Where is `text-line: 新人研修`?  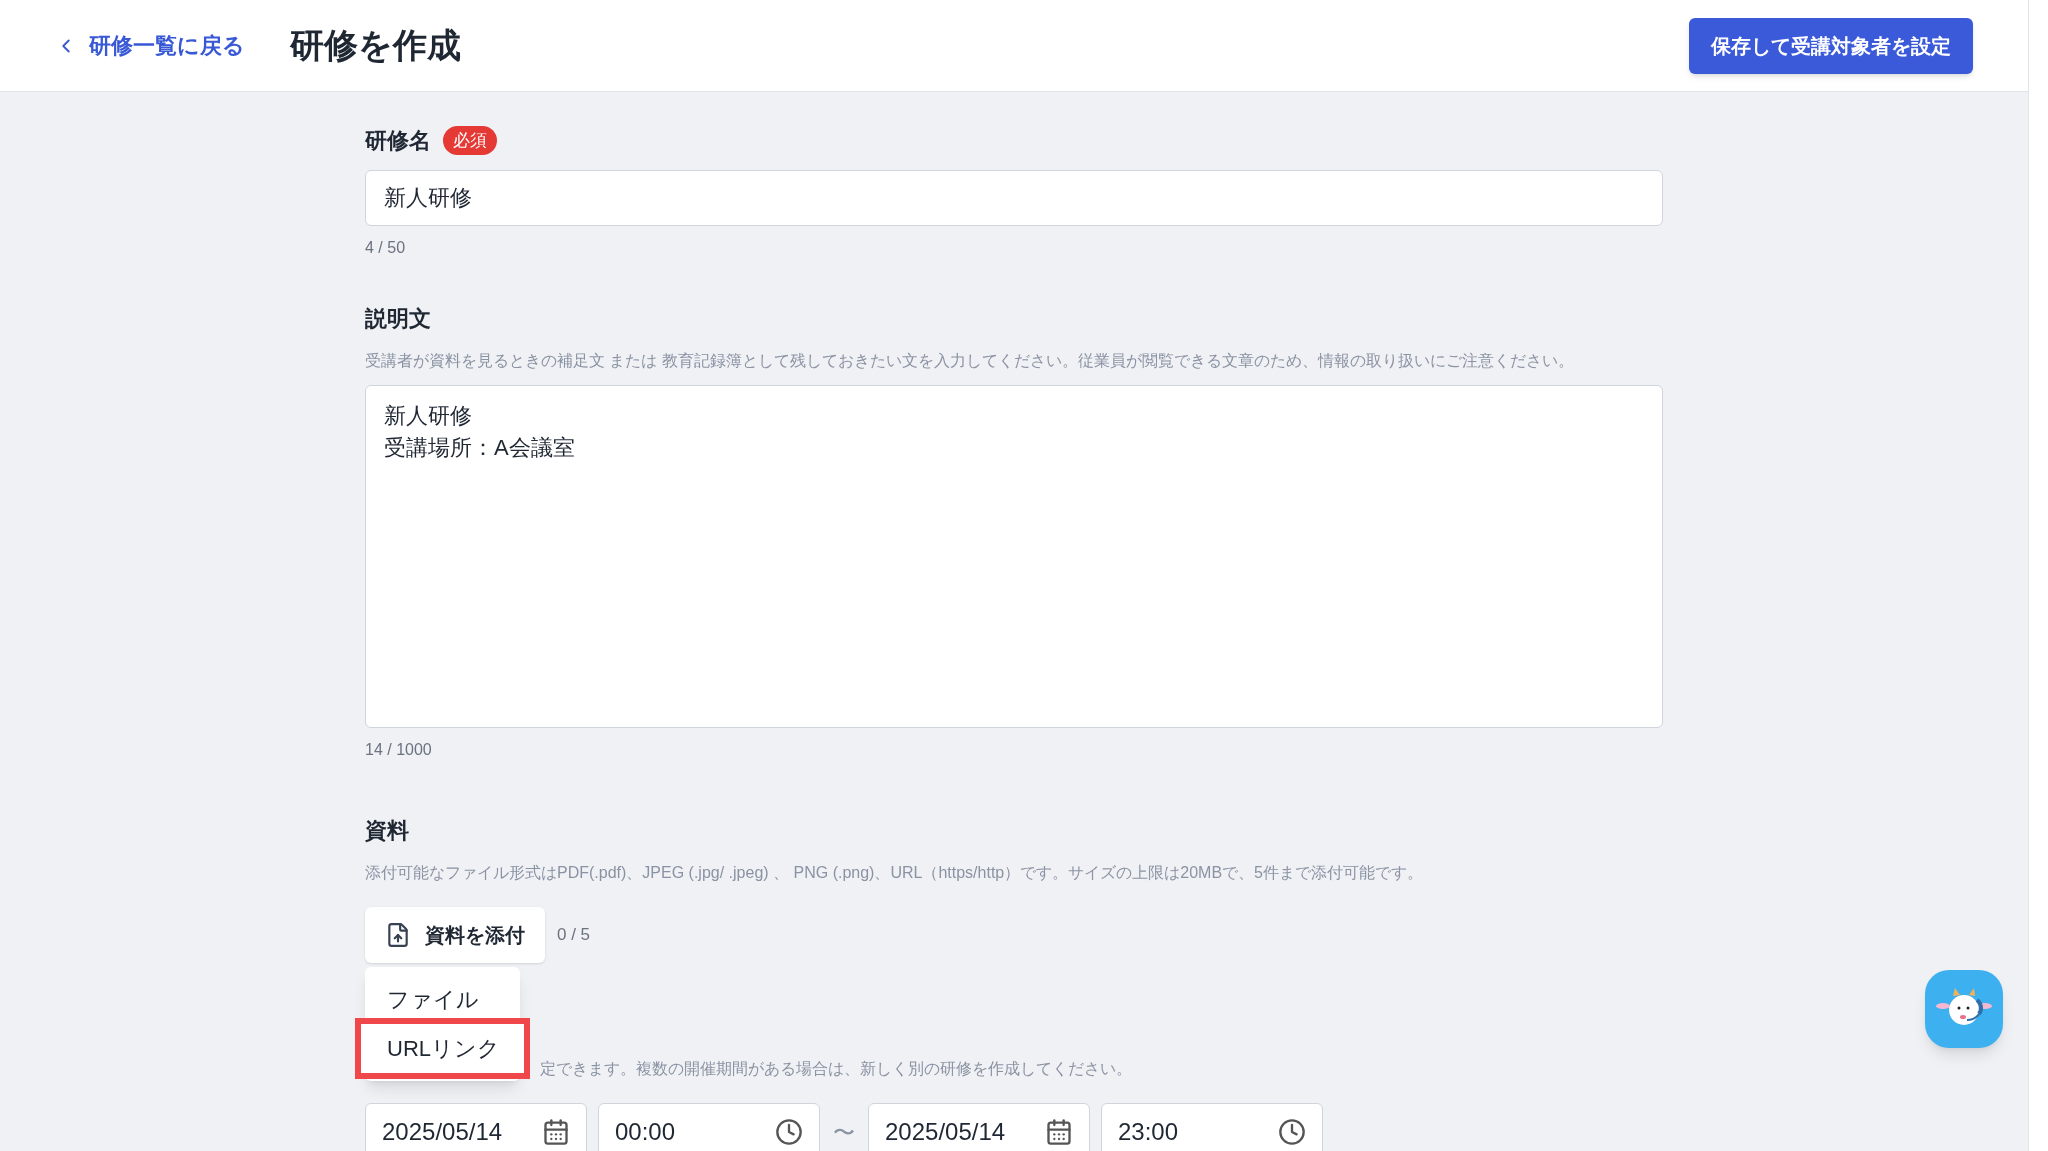 text-line: 新人研修 is located at coordinates (428, 416).